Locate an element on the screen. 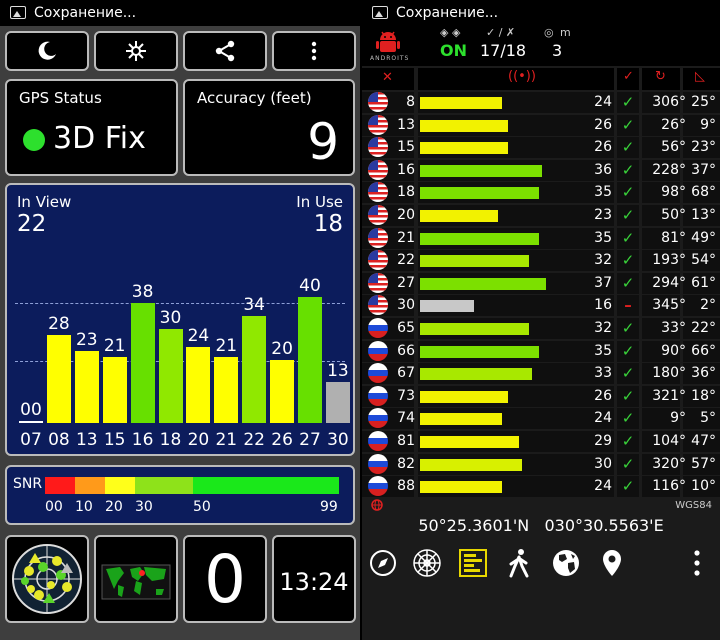 This screenshot has width=720, height=640. gps-status-tile: GPS Status 3D Fix is located at coordinates (91, 127).